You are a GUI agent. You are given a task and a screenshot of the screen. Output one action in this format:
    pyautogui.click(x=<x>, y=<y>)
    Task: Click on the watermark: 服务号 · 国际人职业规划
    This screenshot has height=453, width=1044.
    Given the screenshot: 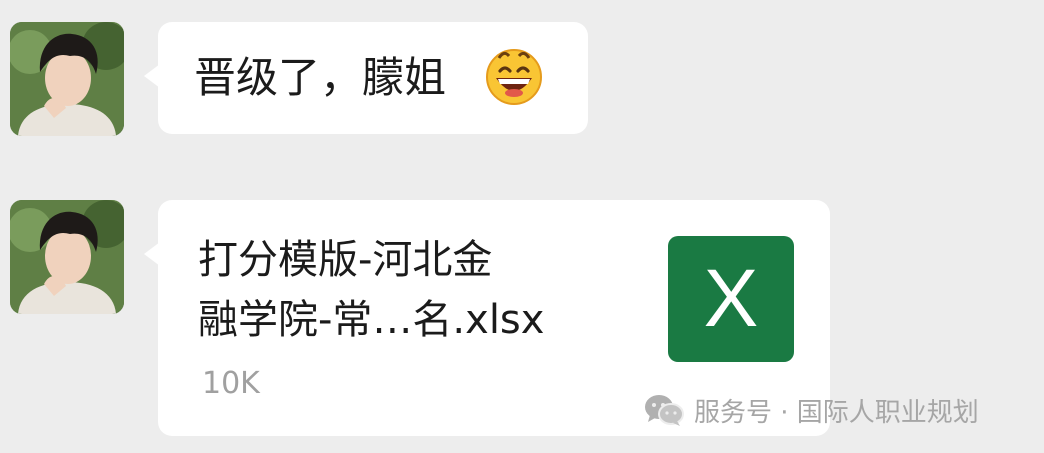 What is the action you would take?
    pyautogui.click(x=811, y=410)
    